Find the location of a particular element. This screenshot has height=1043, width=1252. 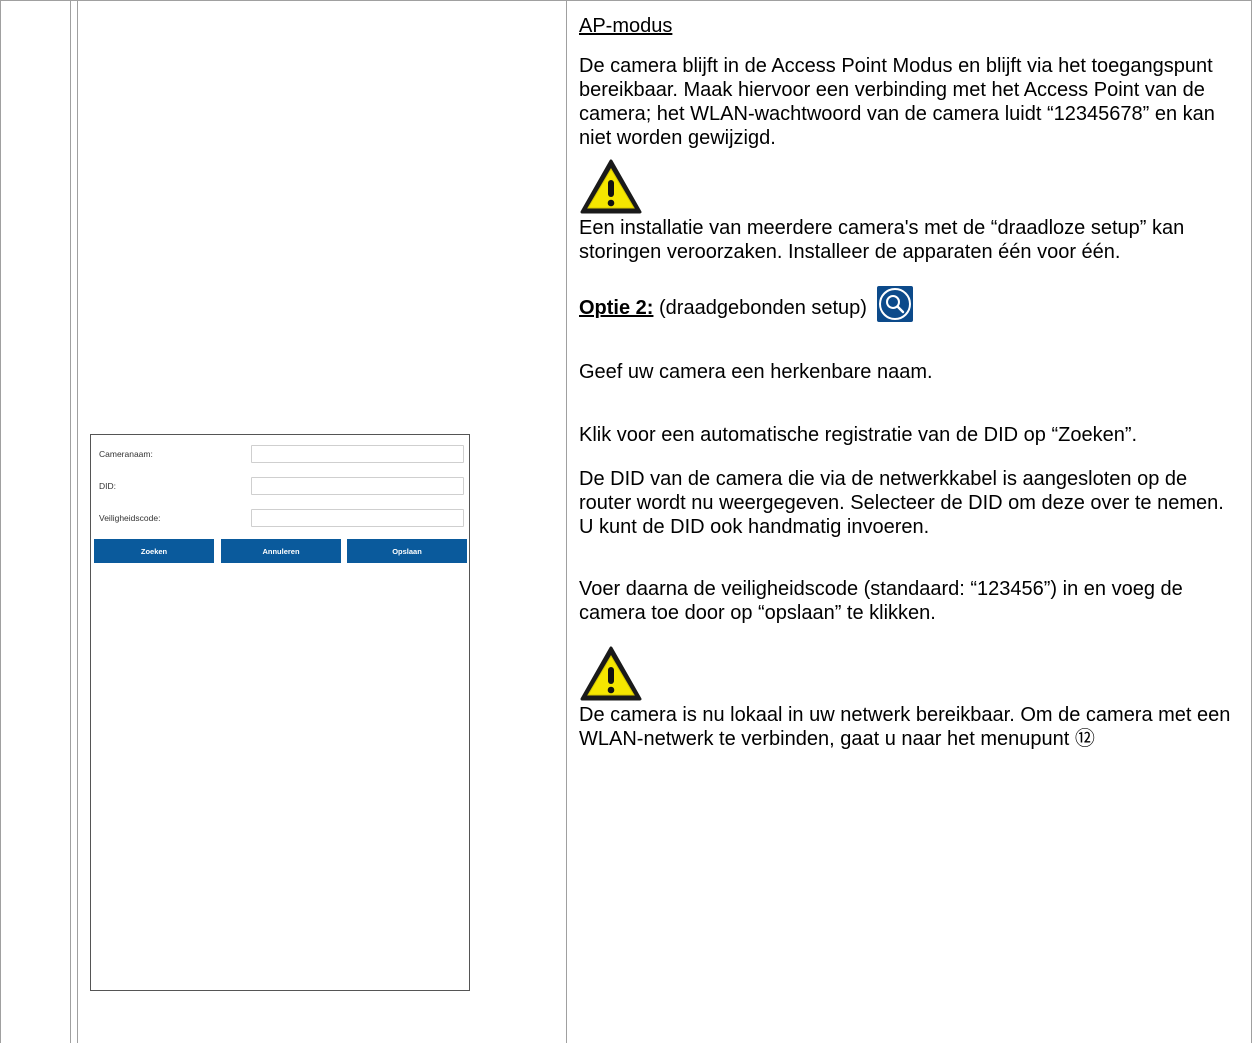

table-border-col2 is located at coordinates (566, 521).